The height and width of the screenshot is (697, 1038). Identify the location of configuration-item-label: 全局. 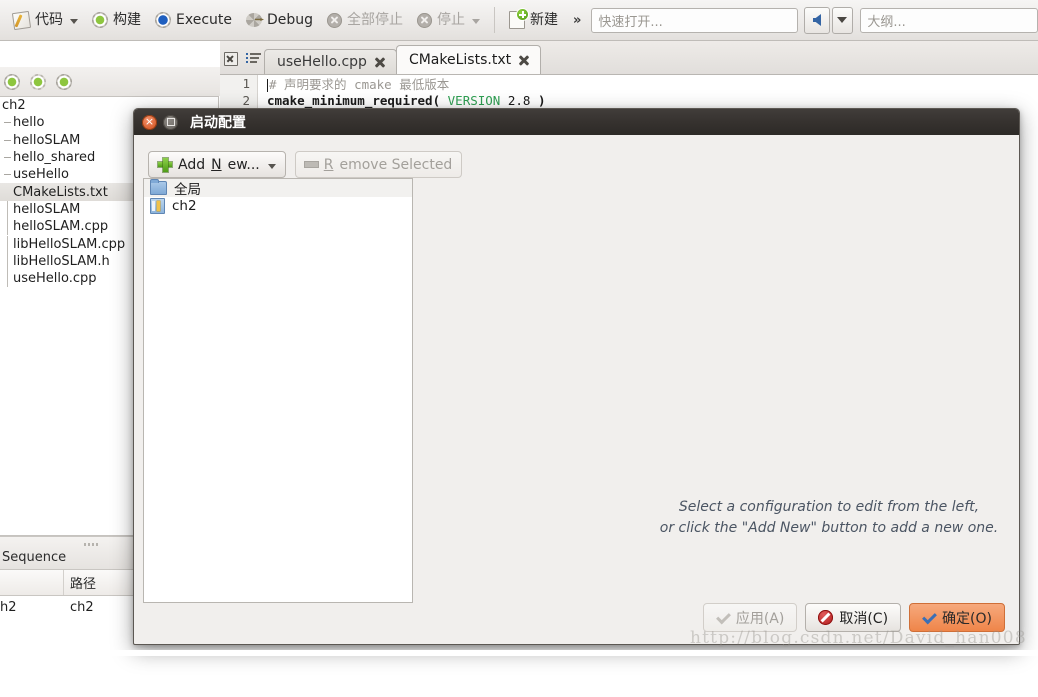
(187, 190).